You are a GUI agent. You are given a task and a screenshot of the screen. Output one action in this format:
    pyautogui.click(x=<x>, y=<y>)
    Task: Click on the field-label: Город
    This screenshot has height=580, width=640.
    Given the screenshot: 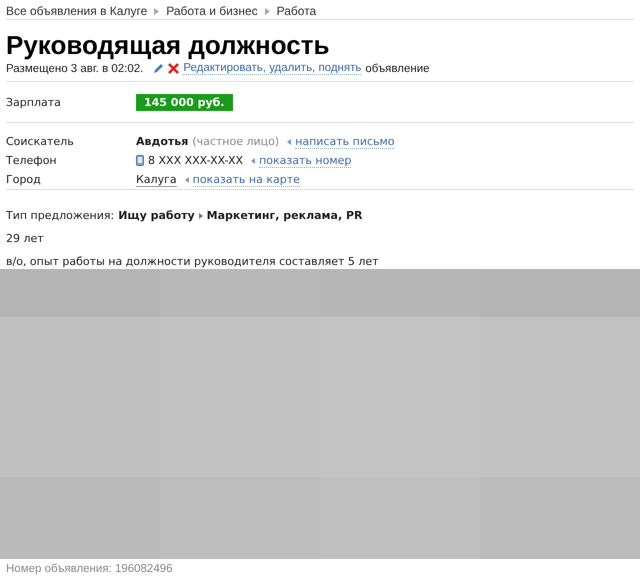 What is the action you would take?
    pyautogui.click(x=24, y=179)
    